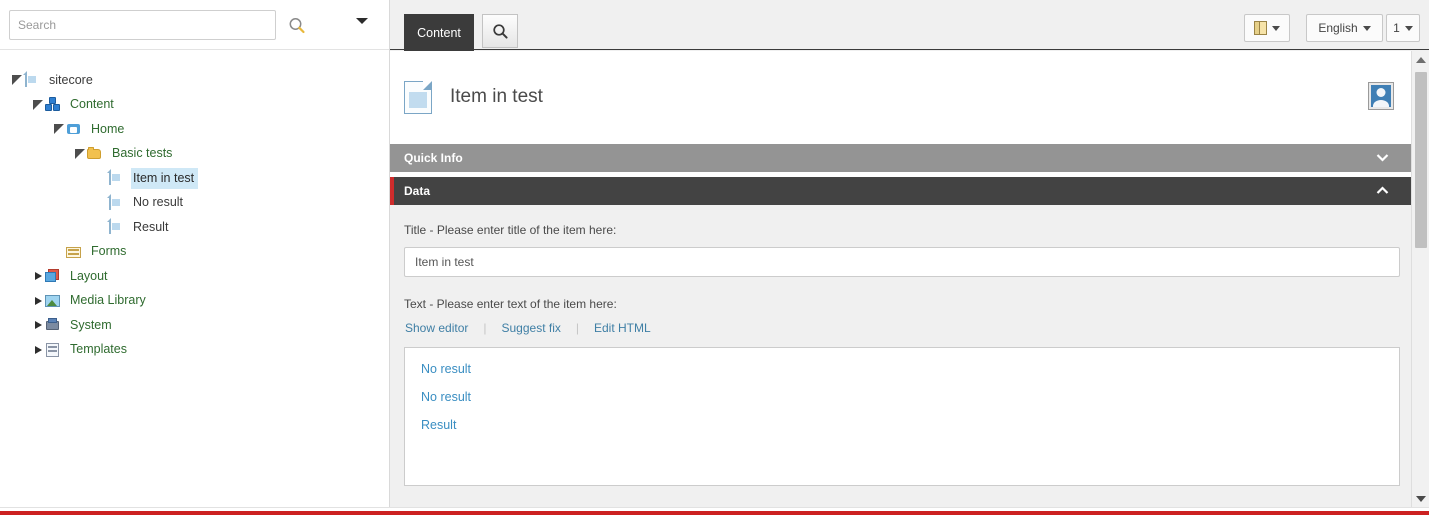 The width and height of the screenshot is (1429, 515). I want to click on tree-item-basic-tests: Basic tests, so click(194, 154).